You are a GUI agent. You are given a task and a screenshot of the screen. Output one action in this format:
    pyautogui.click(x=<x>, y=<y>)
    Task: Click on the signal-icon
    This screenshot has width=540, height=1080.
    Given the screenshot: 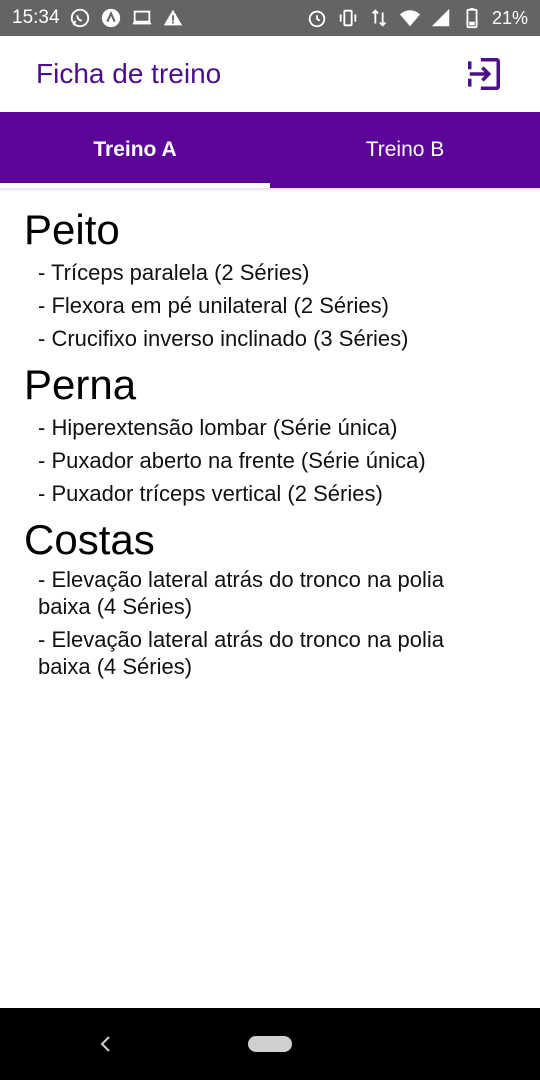 What is the action you would take?
    pyautogui.click(x=441, y=18)
    